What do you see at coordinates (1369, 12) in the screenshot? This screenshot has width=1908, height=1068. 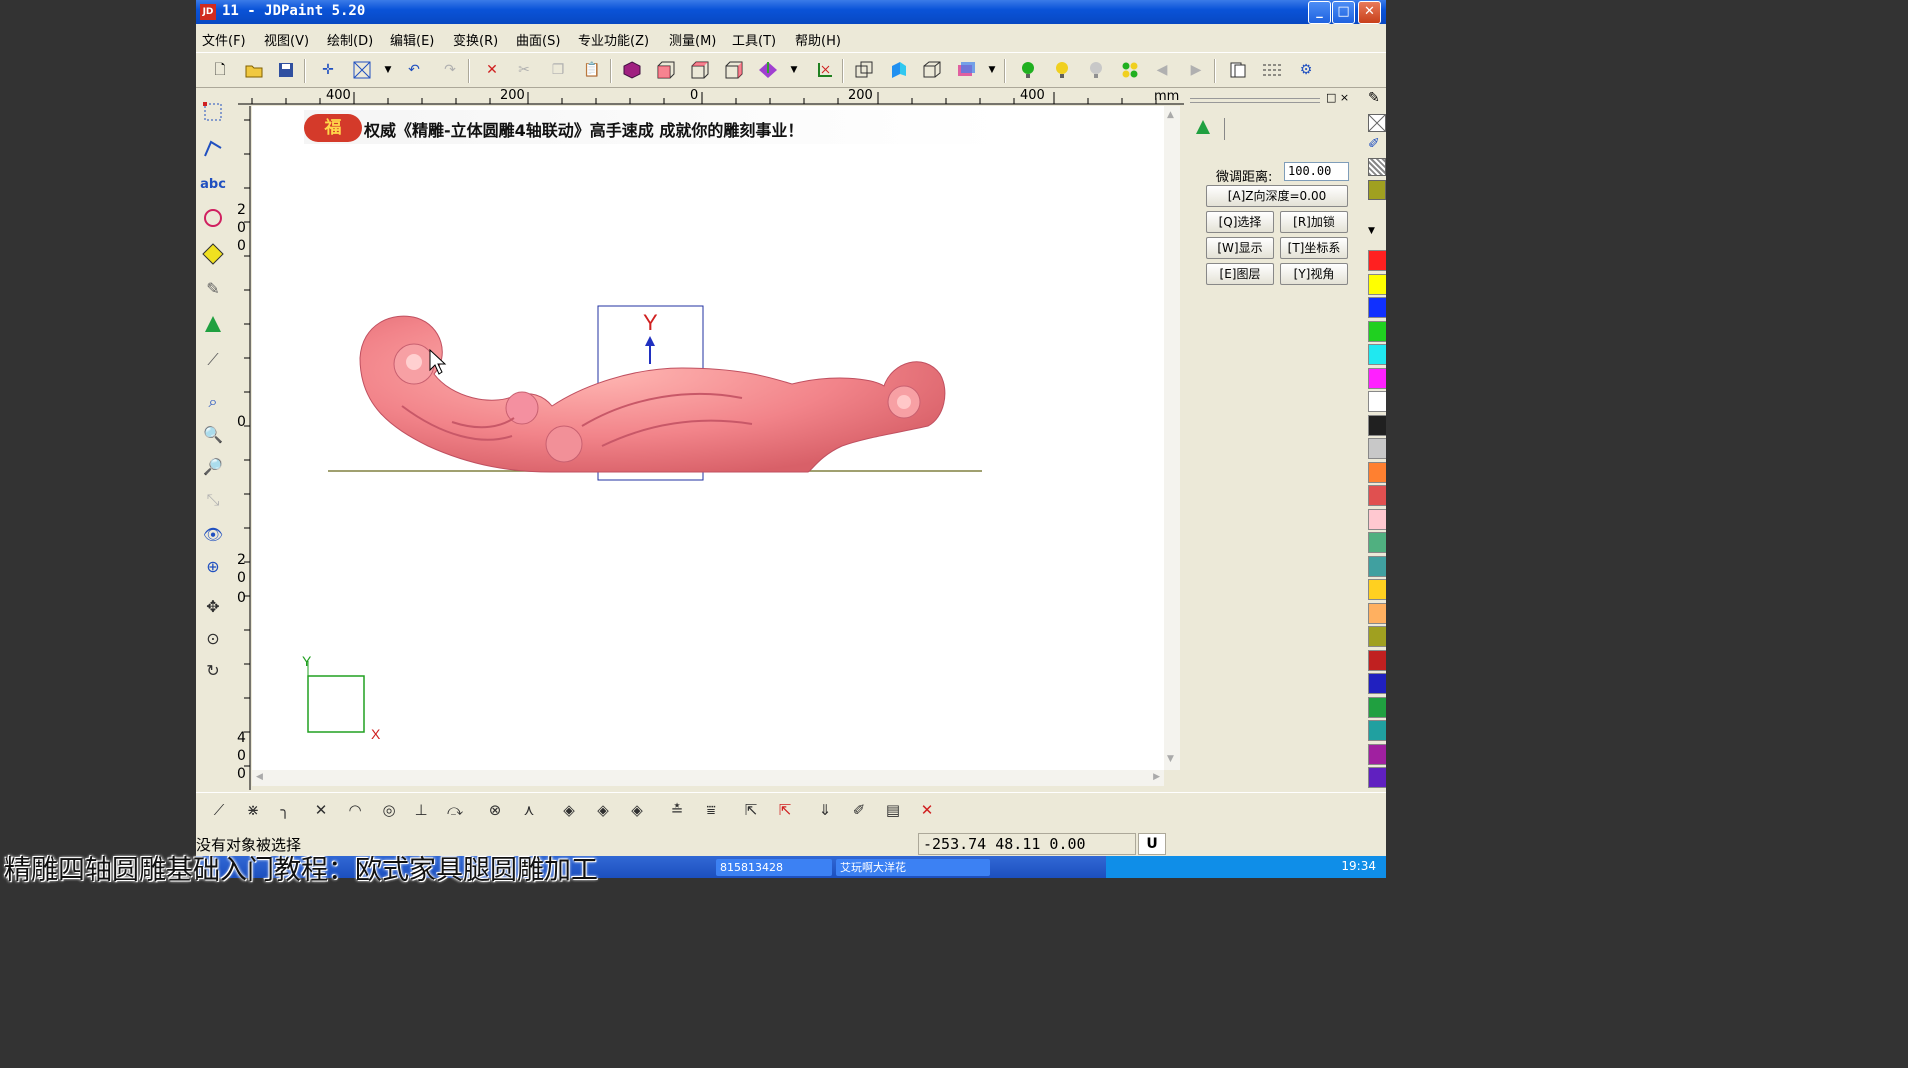 I see `close-button: ✕` at bounding box center [1369, 12].